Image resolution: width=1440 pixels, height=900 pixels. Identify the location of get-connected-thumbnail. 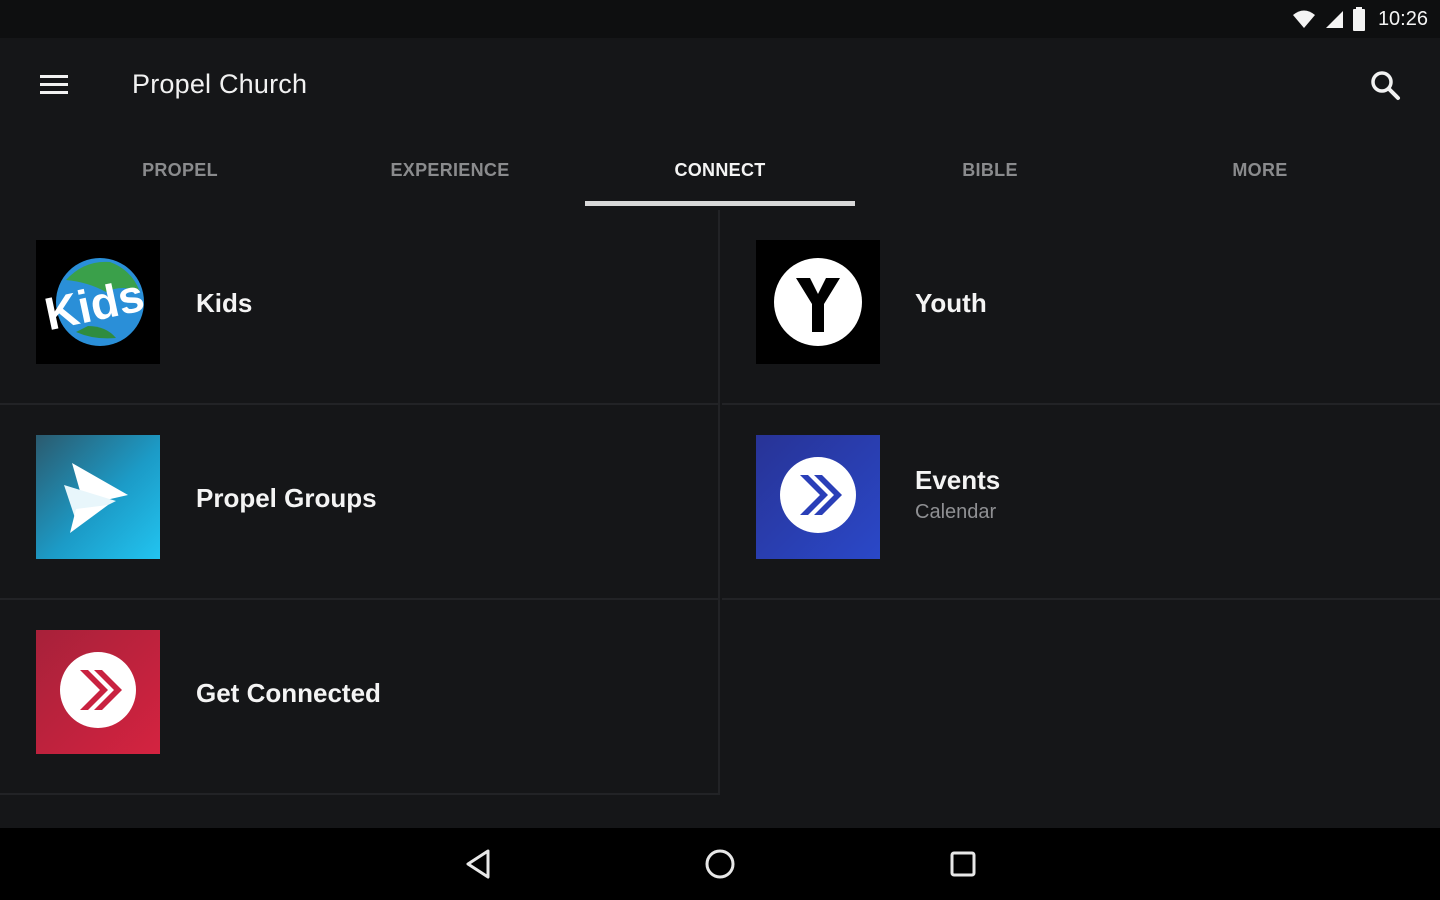
(98, 692).